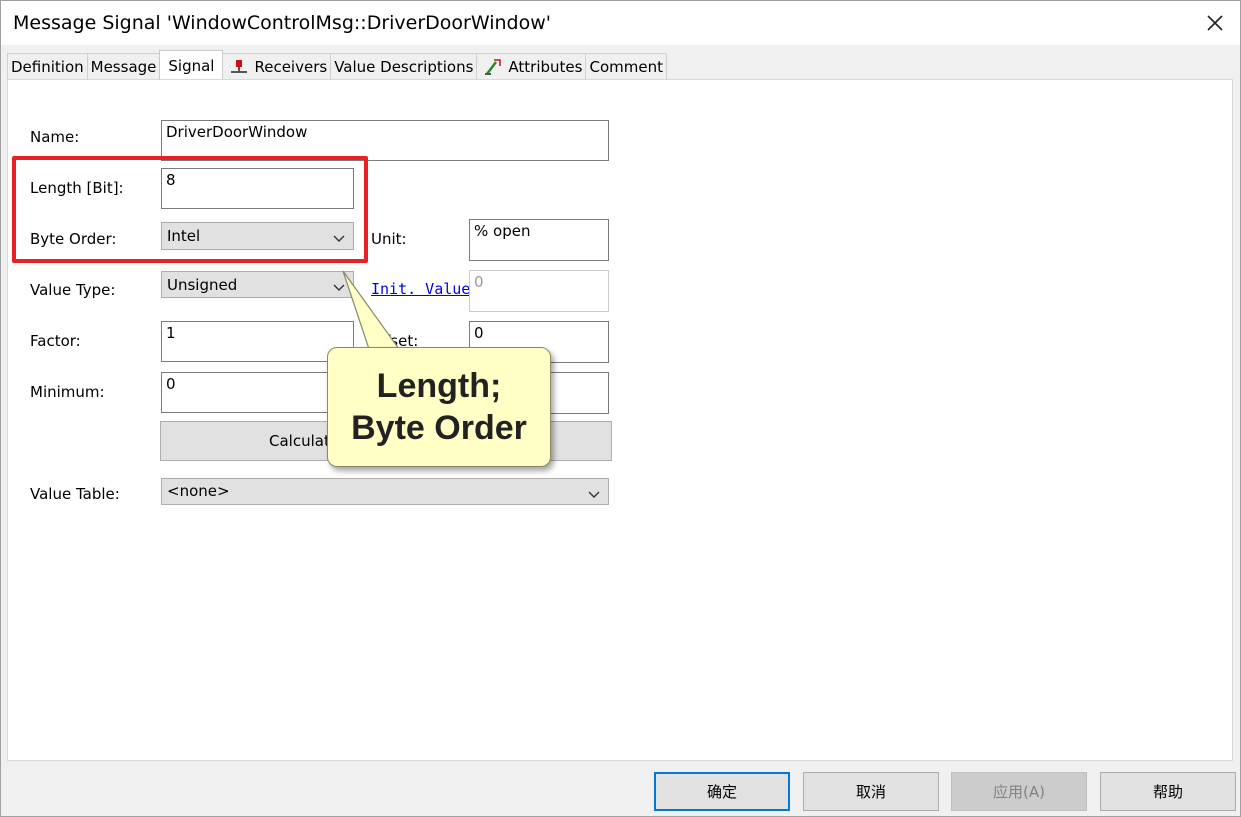 The width and height of the screenshot is (1241, 817). What do you see at coordinates (257, 236) in the screenshot?
I see `byte-order-select: Intel` at bounding box center [257, 236].